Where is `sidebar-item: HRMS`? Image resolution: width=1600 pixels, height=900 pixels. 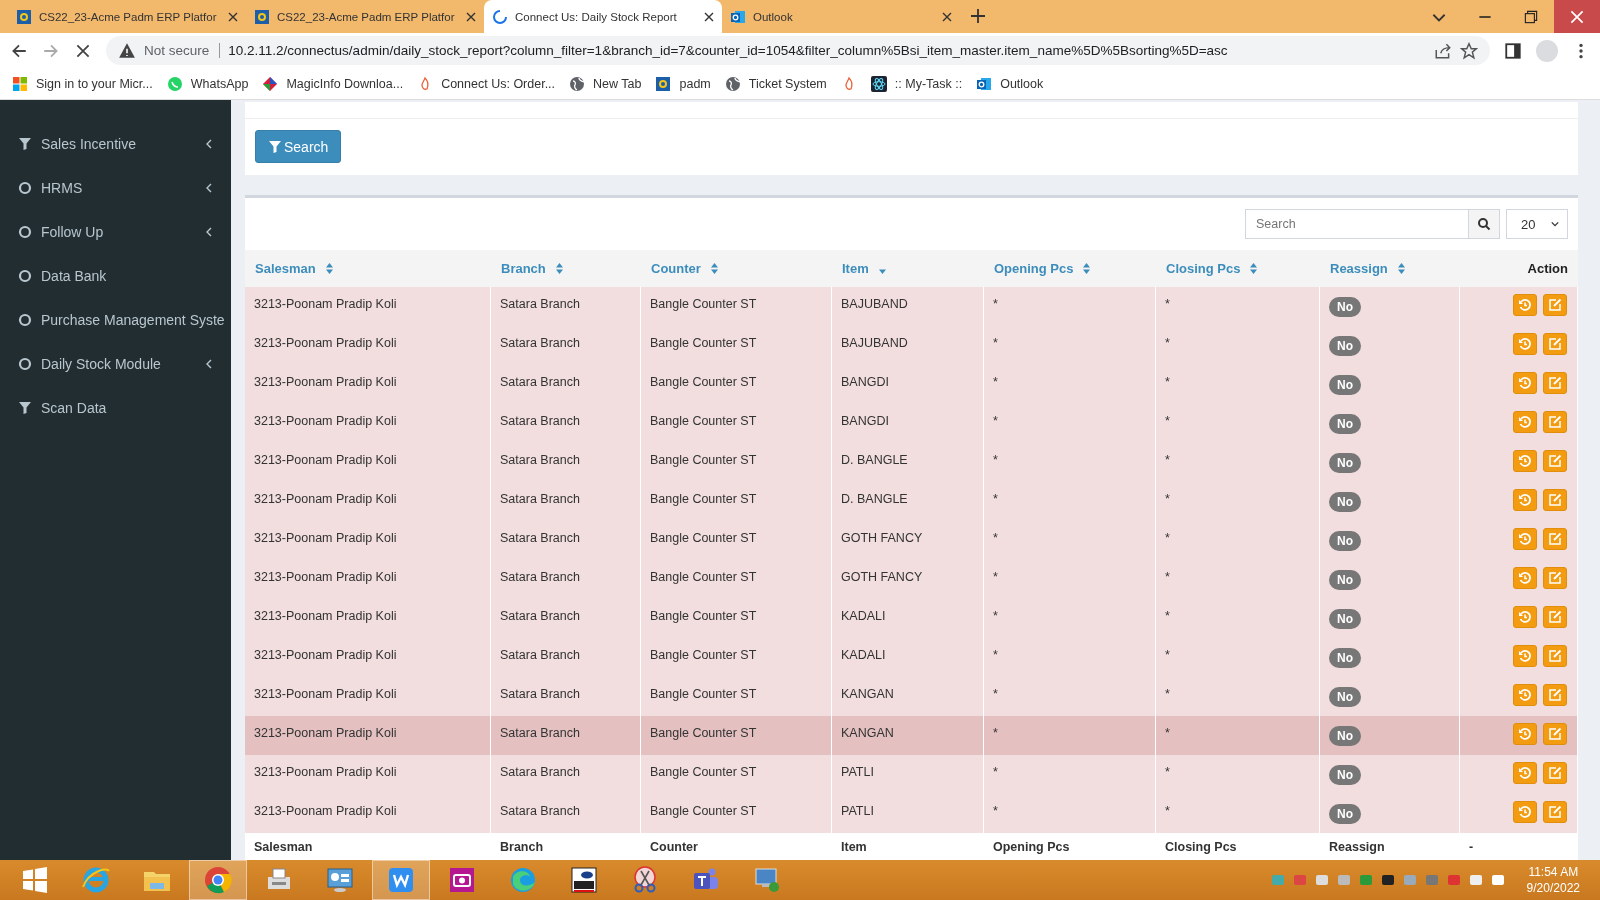 sidebar-item: HRMS is located at coordinates (118, 188).